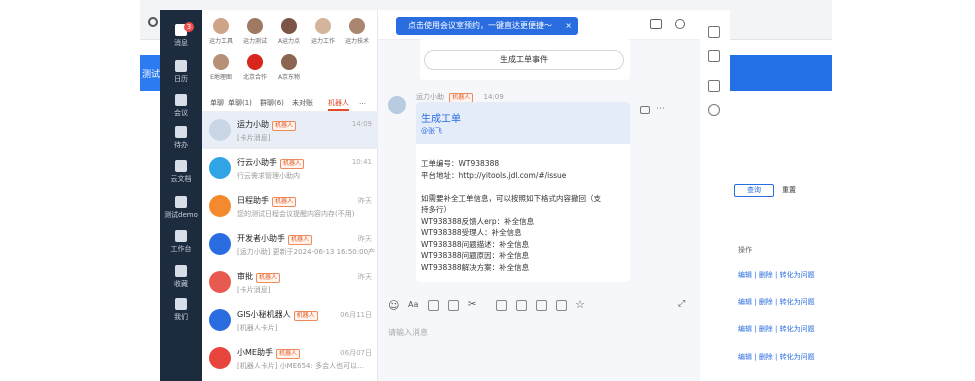  I want to click on tab-group: 群聊(6), so click(272, 103).